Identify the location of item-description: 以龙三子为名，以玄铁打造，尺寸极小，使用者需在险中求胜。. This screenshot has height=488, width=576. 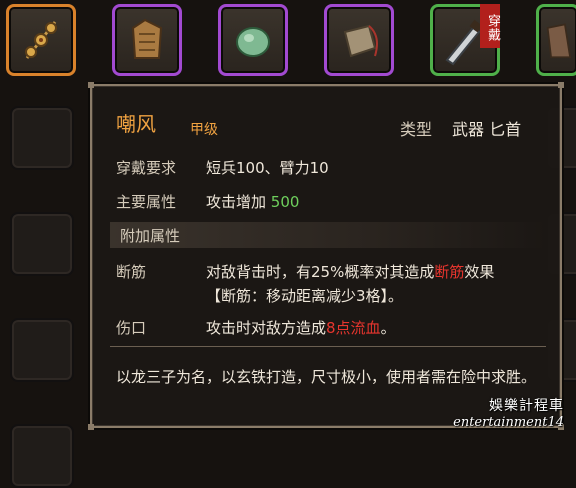
(326, 377).